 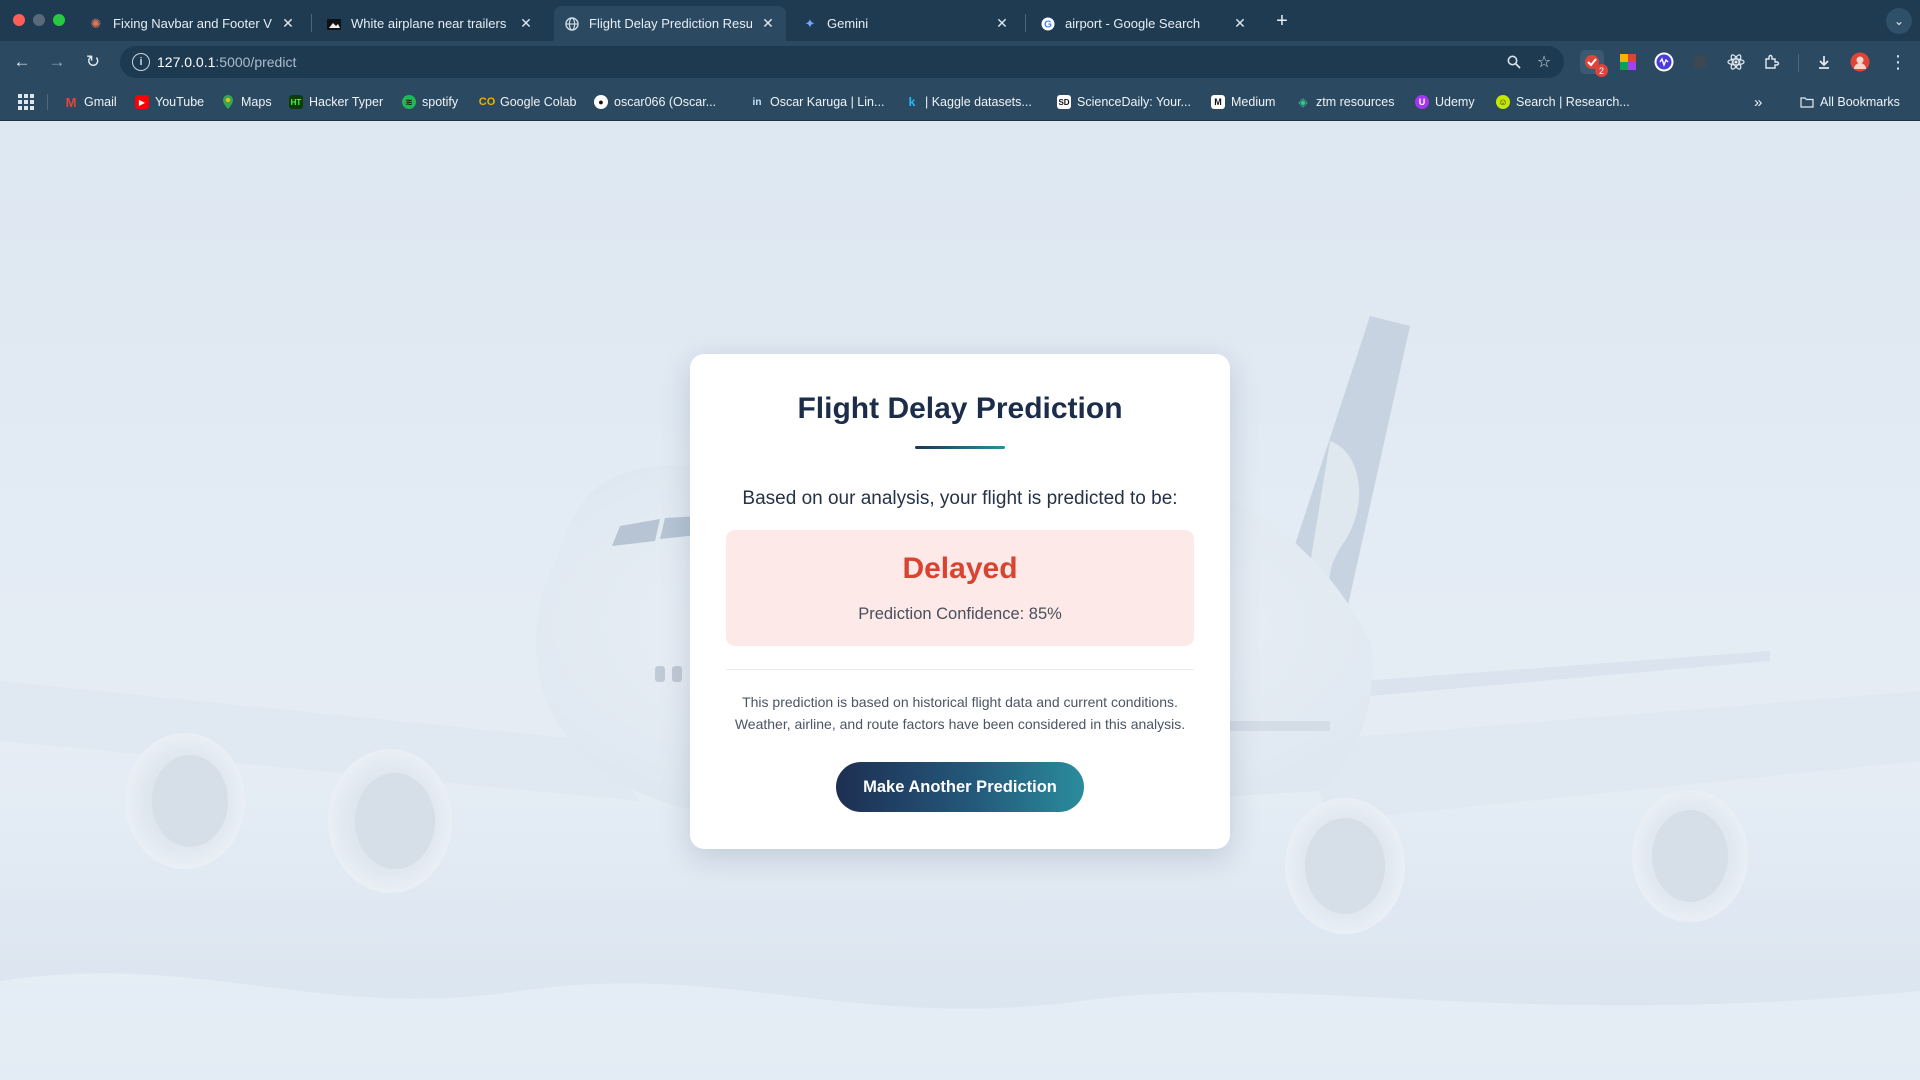 What do you see at coordinates (90, 102) in the screenshot?
I see `bookmark-gmail: M Gmail` at bounding box center [90, 102].